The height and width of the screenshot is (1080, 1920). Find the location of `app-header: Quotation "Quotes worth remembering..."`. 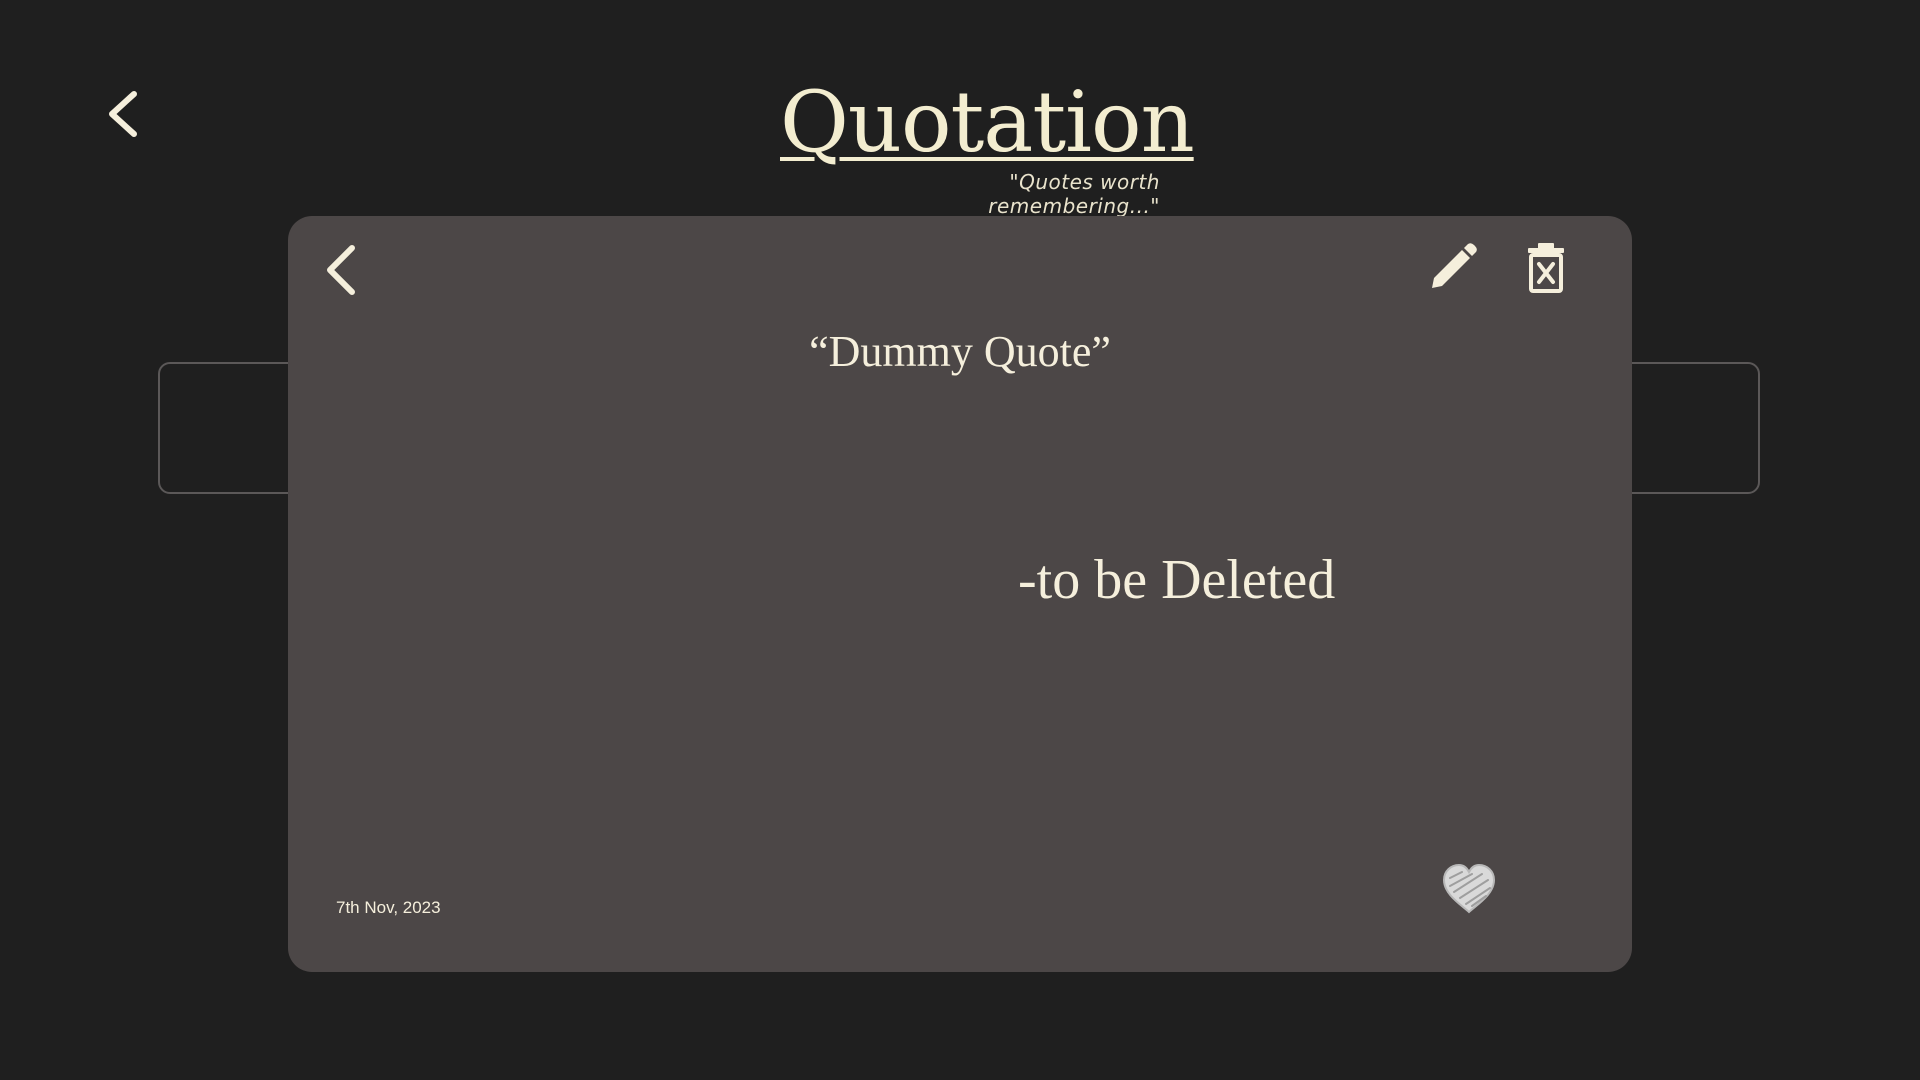

app-header: Quotation "Quotes worth remembering..." is located at coordinates (960, 139).